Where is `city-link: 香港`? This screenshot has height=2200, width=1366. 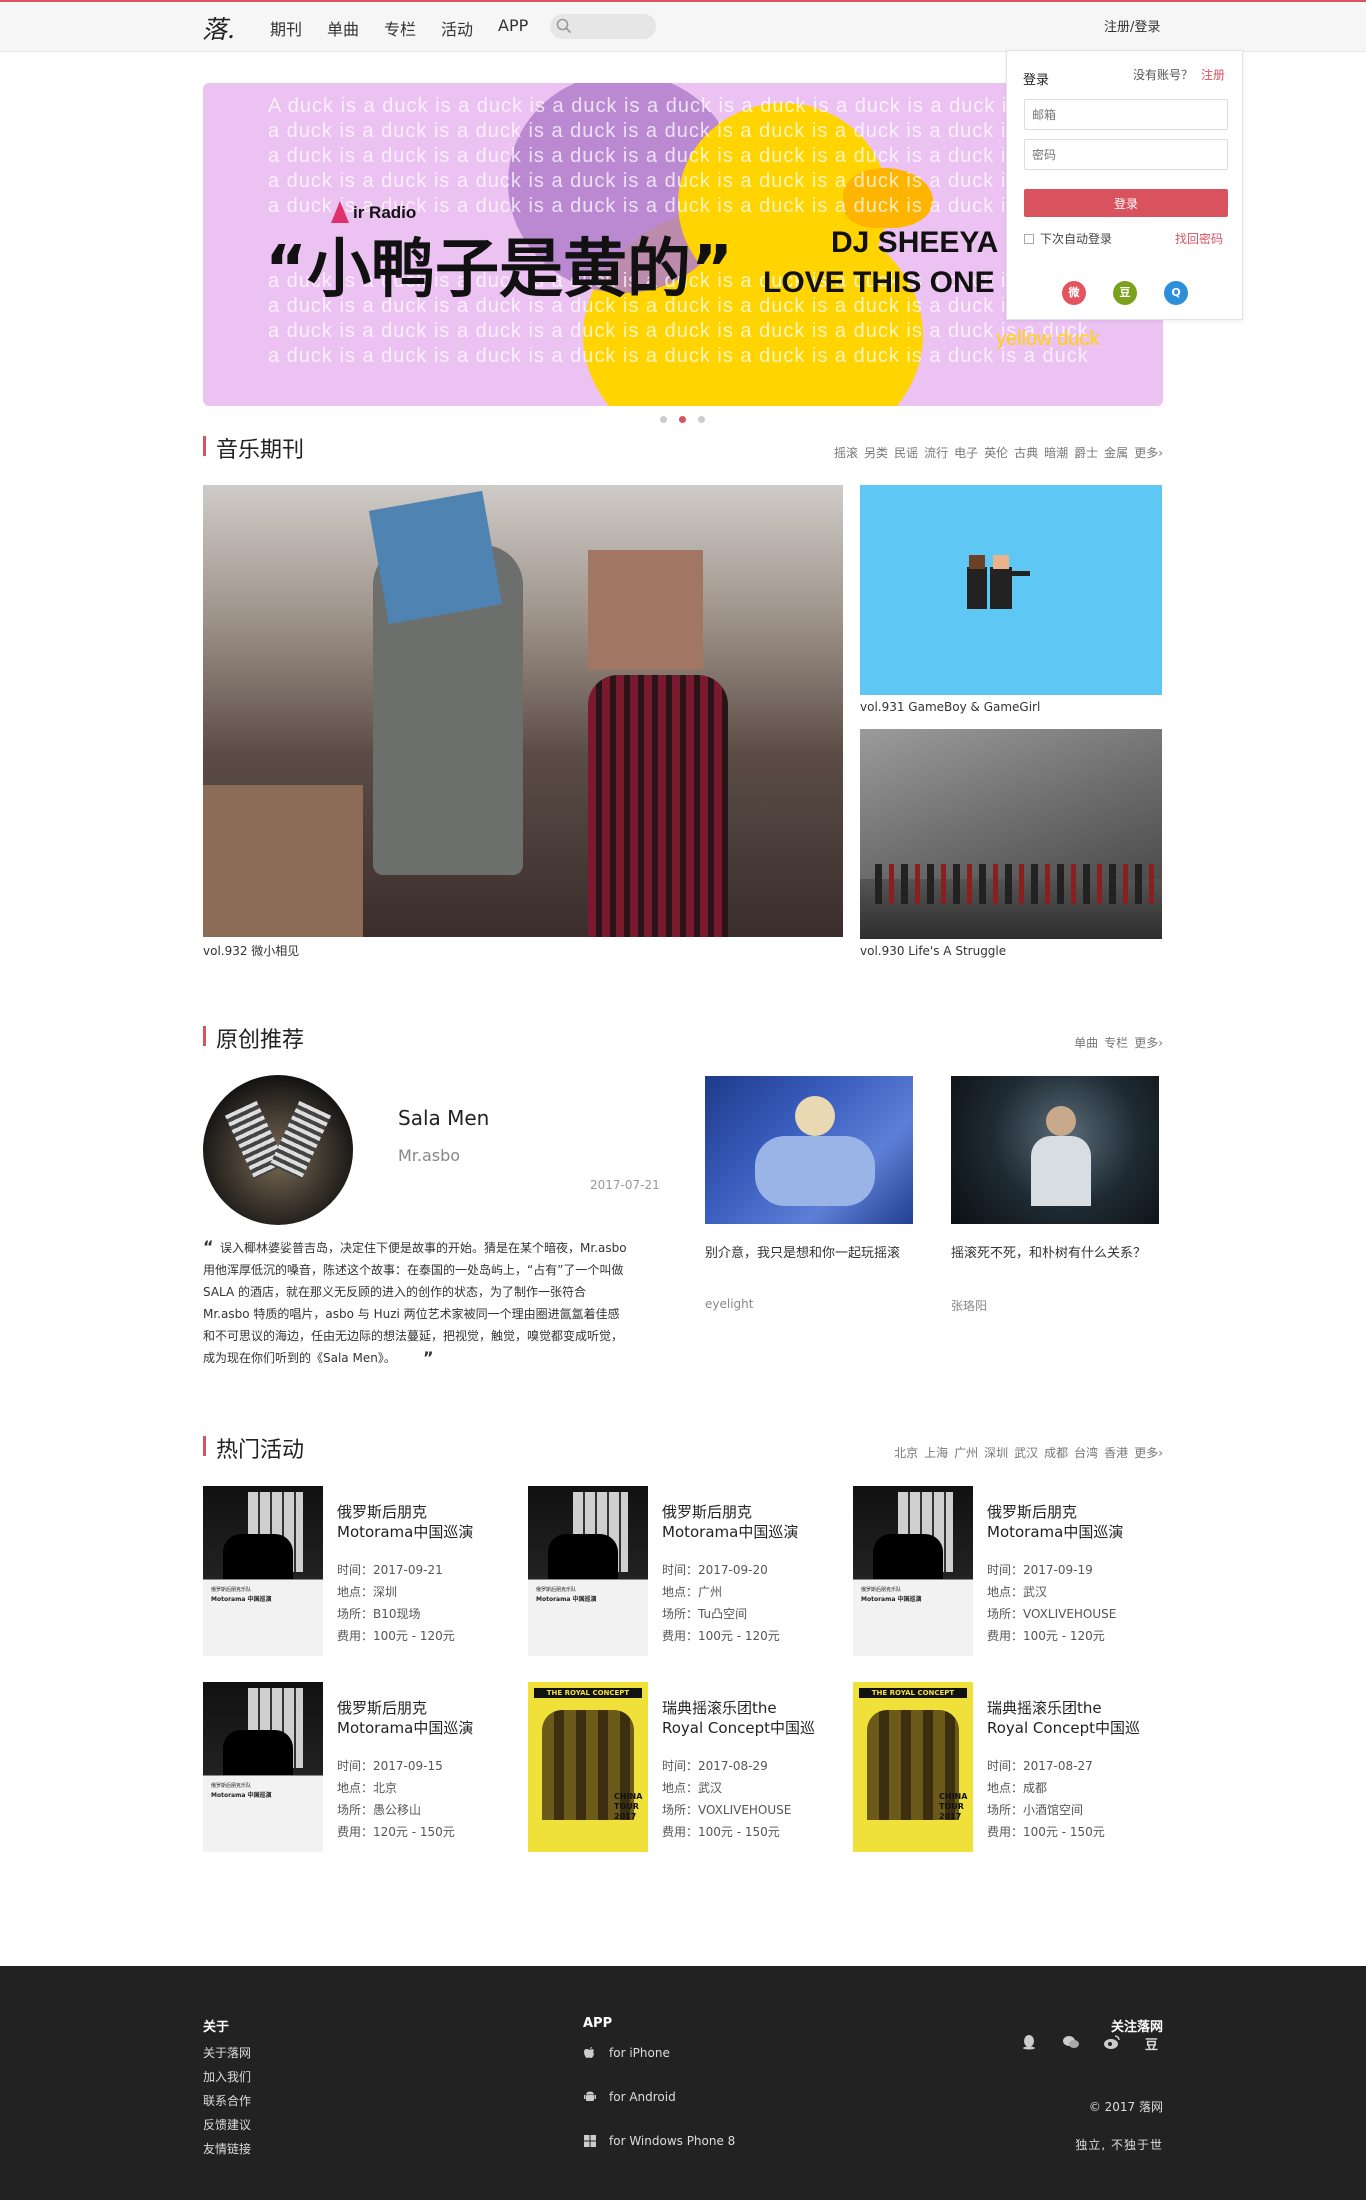 city-link: 香港 is located at coordinates (1116, 1452).